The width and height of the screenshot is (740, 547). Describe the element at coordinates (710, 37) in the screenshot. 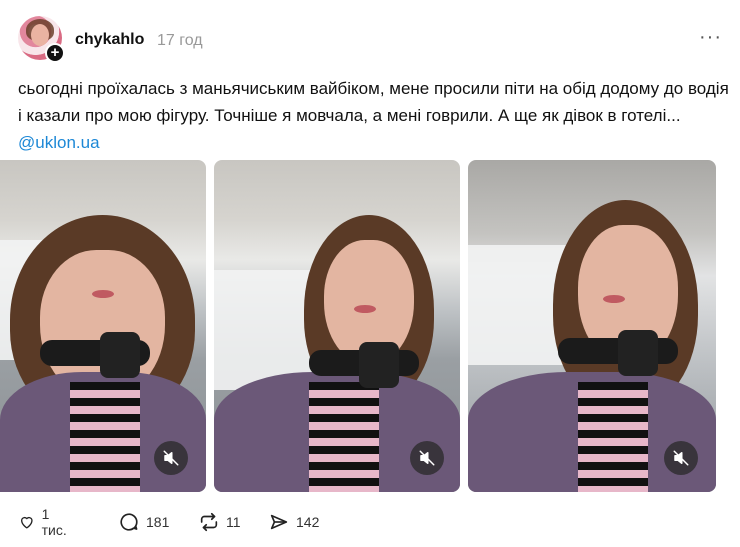

I see `more-options-button: ···` at that location.